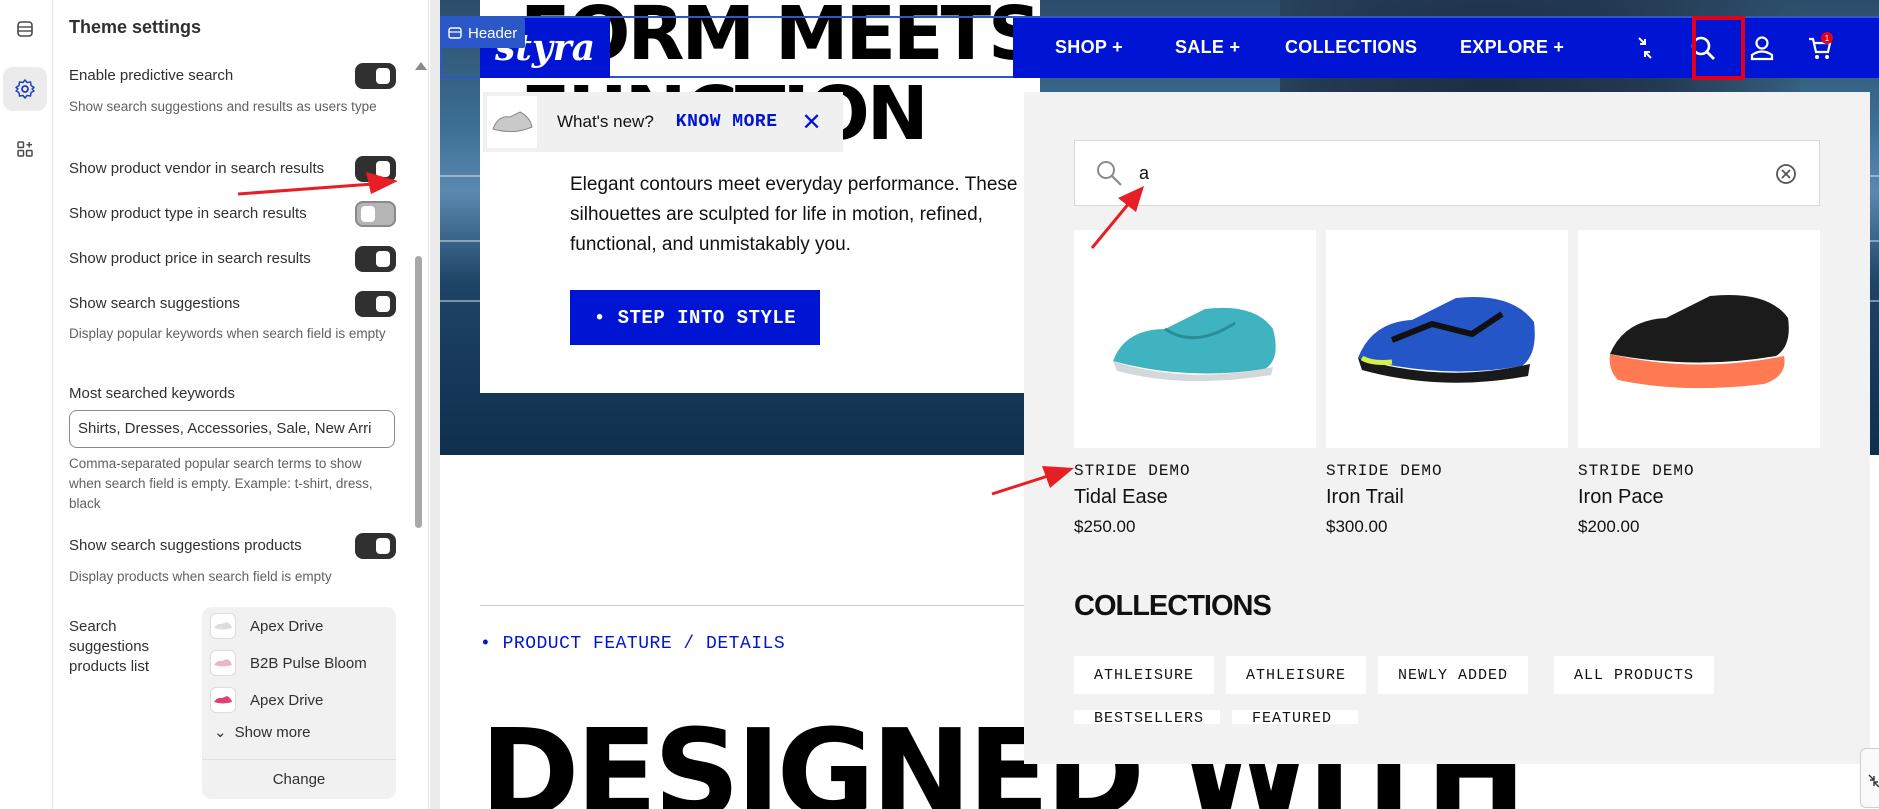  I want to click on collapse-preview-button, so click(1869, 778).